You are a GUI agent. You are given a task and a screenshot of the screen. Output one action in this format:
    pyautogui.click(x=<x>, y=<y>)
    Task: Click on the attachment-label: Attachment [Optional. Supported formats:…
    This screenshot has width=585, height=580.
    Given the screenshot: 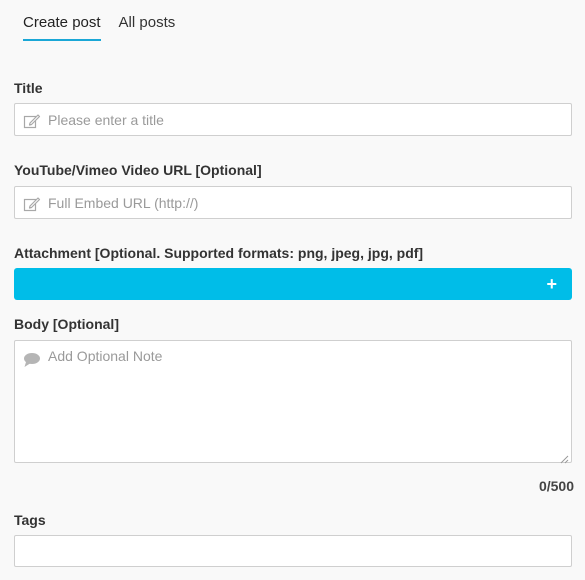 What is the action you would take?
    pyautogui.click(x=219, y=253)
    